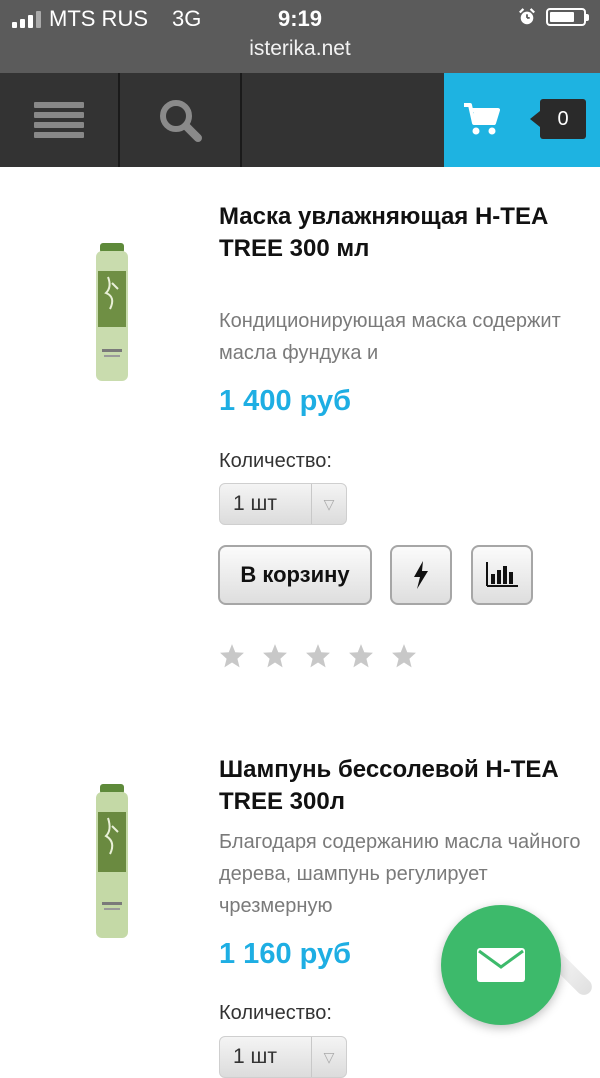  I want to click on status-time: 9:19, so click(300, 18).